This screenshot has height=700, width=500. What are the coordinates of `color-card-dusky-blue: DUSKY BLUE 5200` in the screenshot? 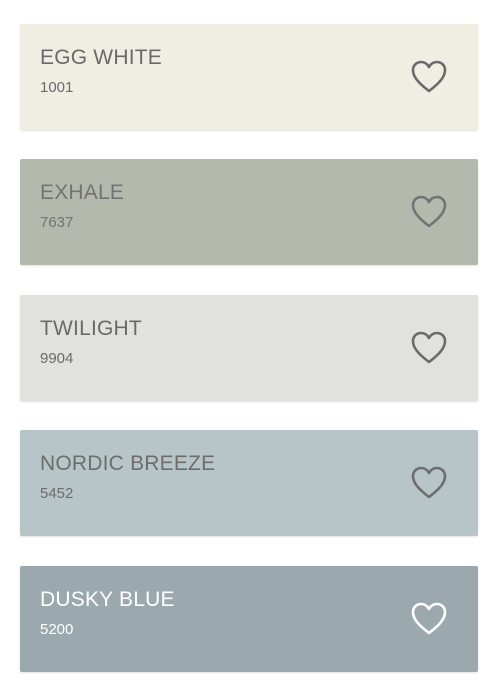 It's located at (249, 619).